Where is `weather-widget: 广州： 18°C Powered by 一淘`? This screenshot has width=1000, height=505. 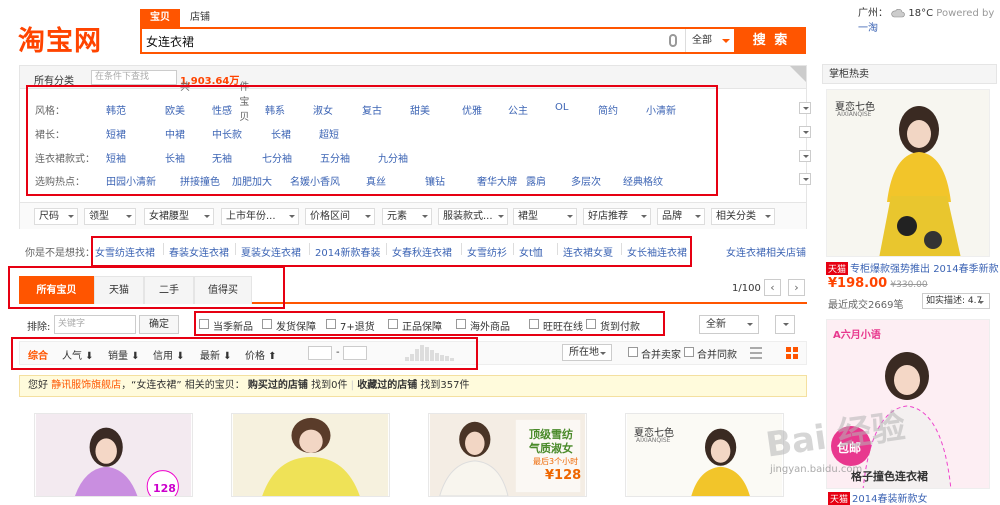 weather-widget: 广州： 18°C Powered by 一淘 is located at coordinates (929, 19).